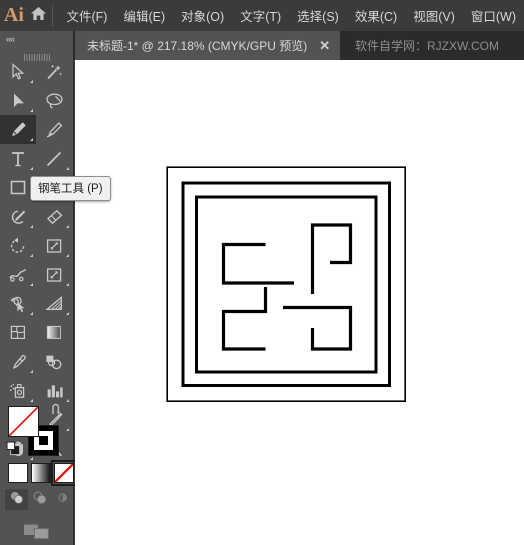  I want to click on pencil-circle-icon, so click(18, 217).